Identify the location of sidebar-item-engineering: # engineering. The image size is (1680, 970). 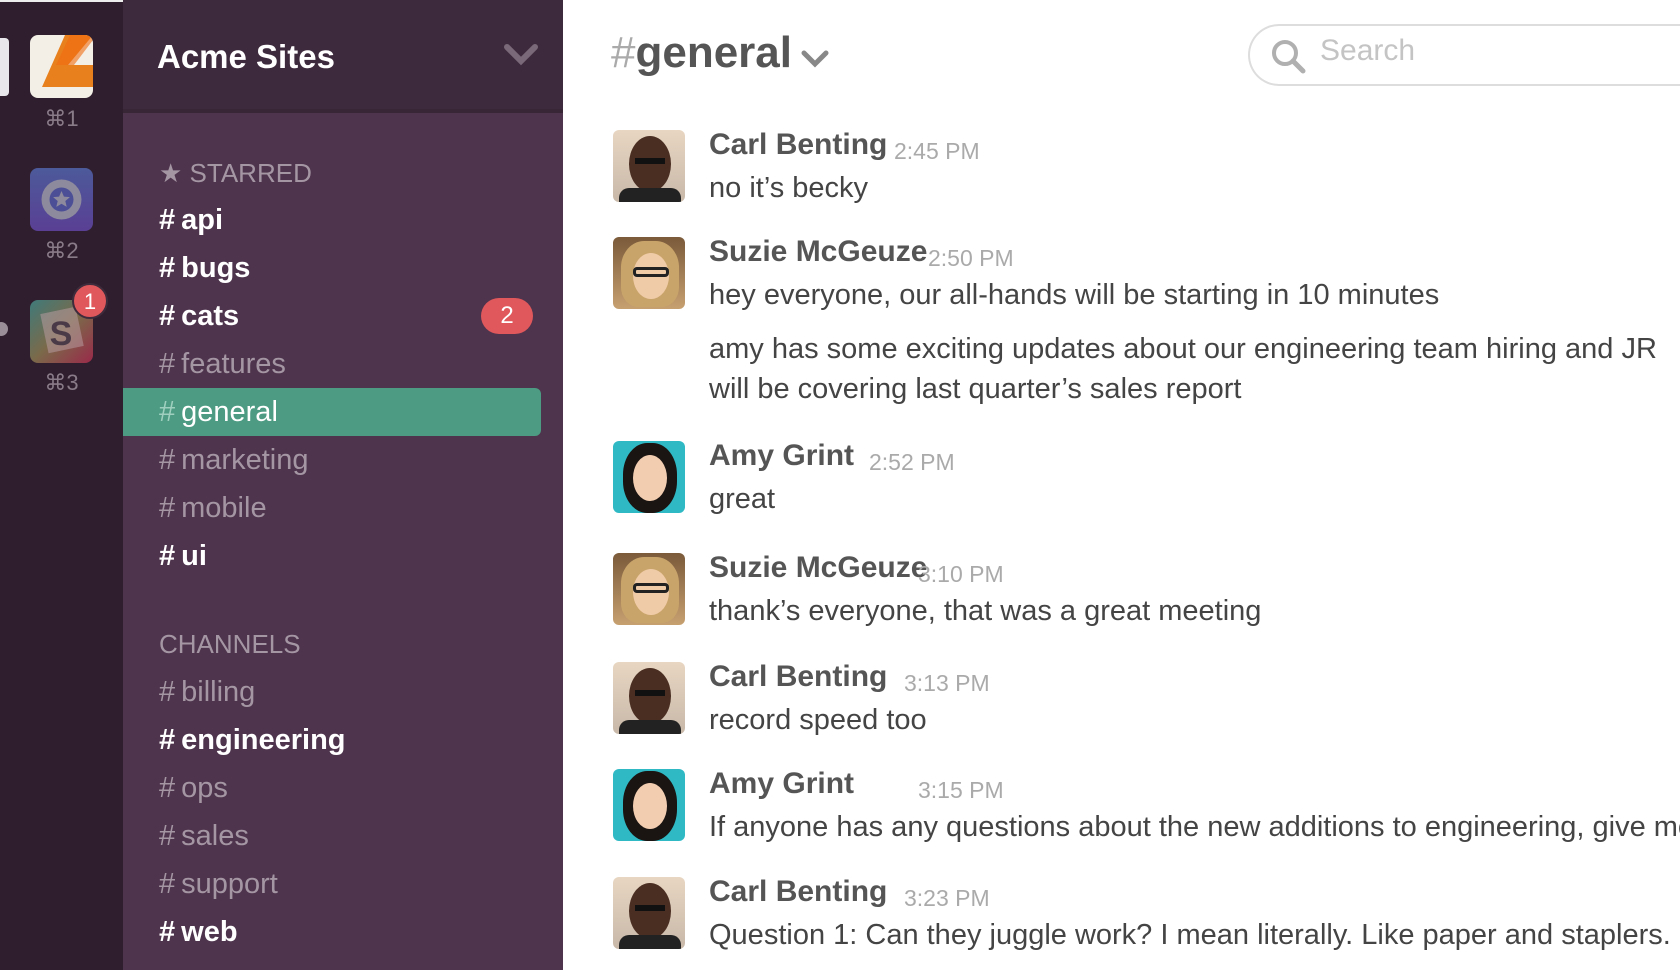
(332, 740).